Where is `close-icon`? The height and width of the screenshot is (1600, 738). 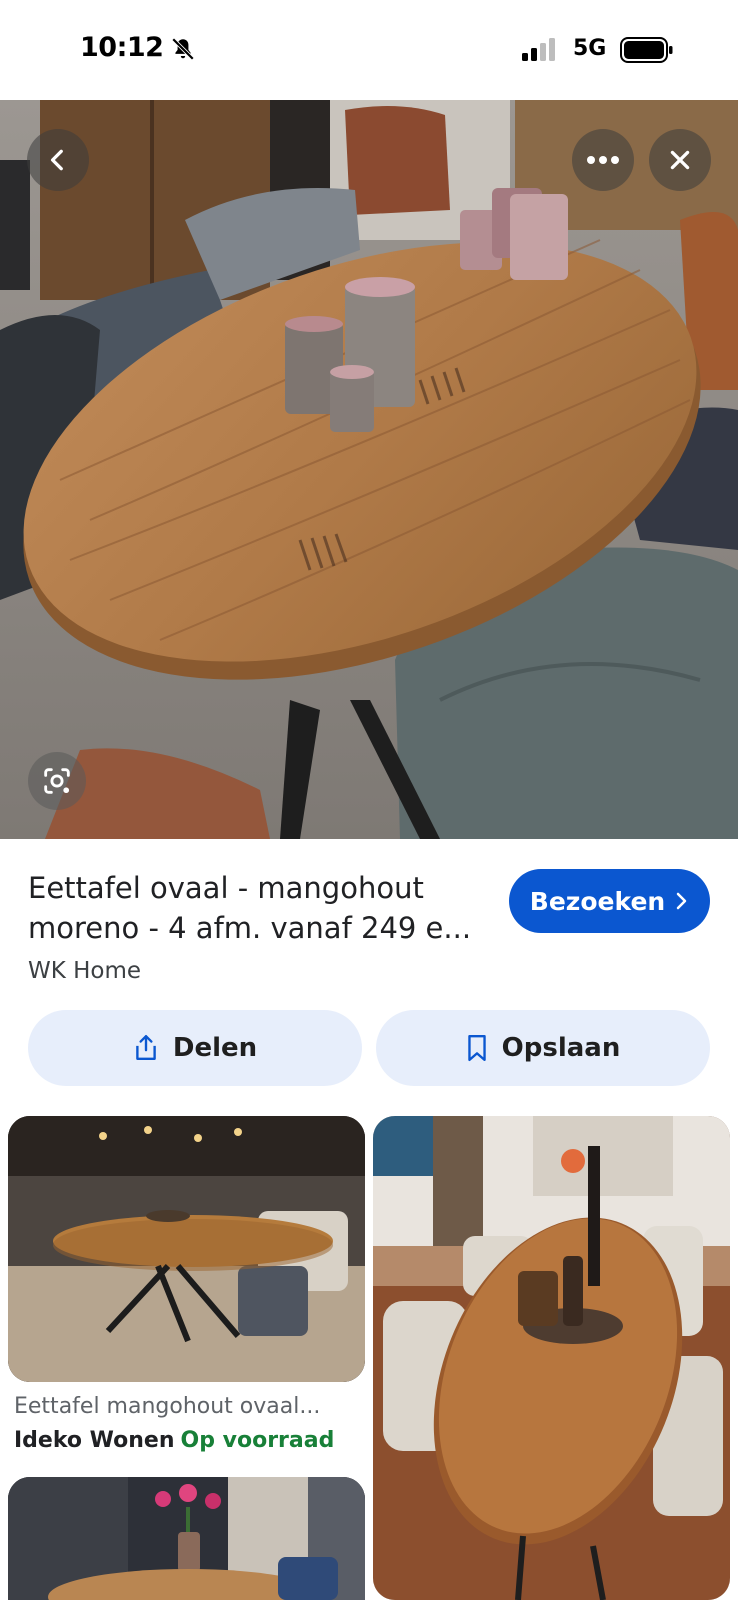 close-icon is located at coordinates (680, 160).